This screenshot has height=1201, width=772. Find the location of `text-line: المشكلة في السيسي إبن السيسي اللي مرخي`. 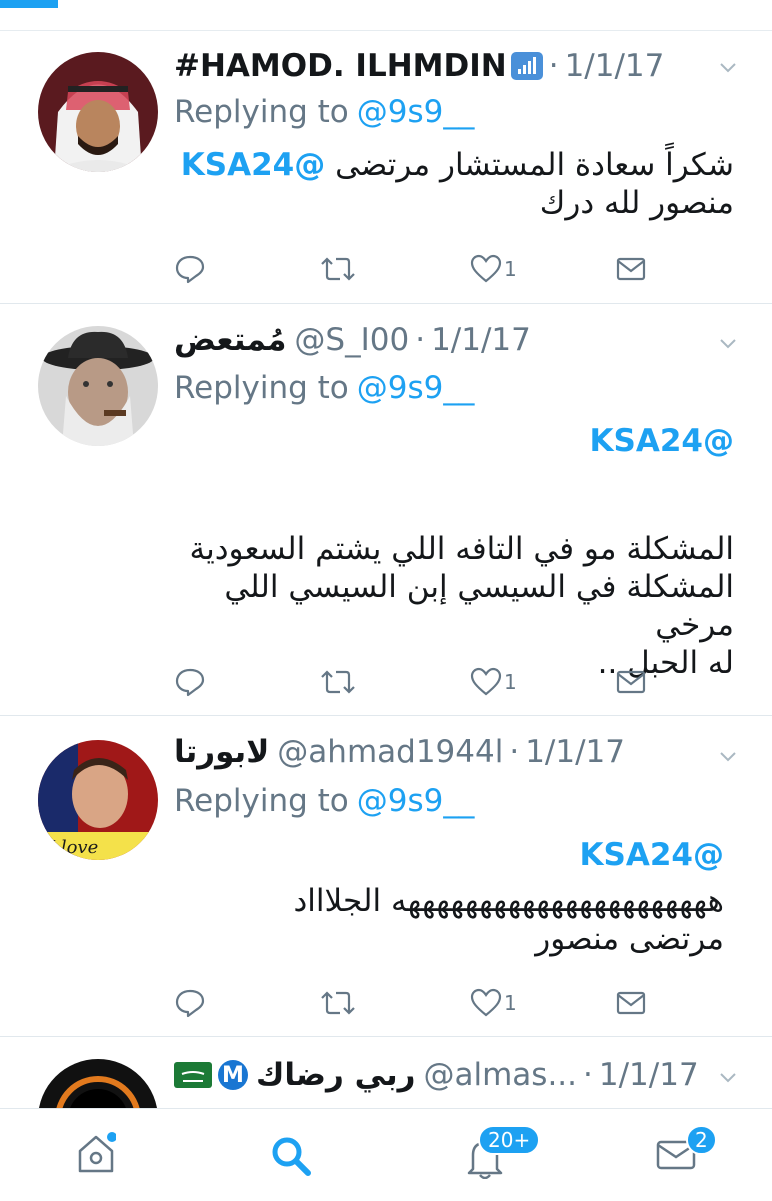

text-line: المشكلة في السيسي إبن السيسي اللي مرخي is located at coordinates (479, 606).